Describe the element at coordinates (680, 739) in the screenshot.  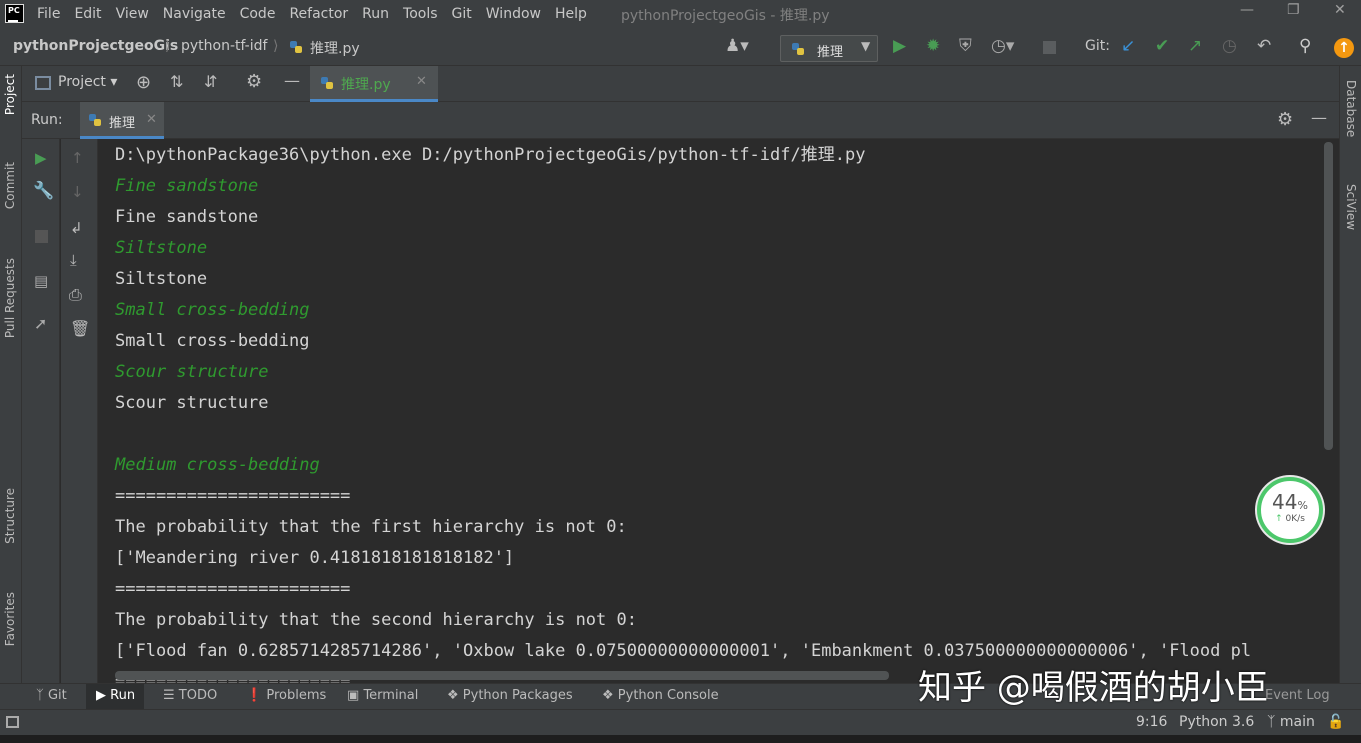
I see `taskbar-strip` at that location.